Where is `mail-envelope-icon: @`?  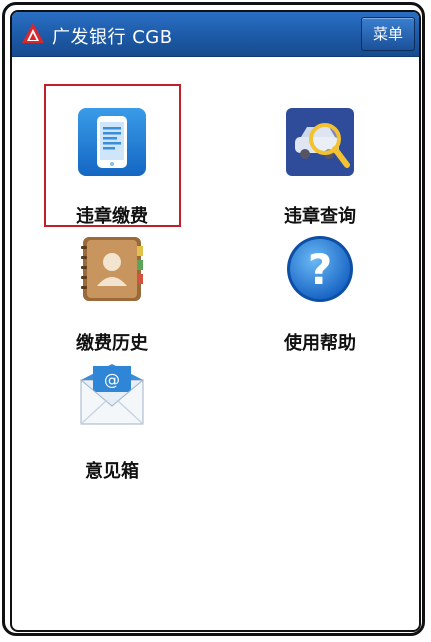 mail-envelope-icon: @ is located at coordinates (112, 394).